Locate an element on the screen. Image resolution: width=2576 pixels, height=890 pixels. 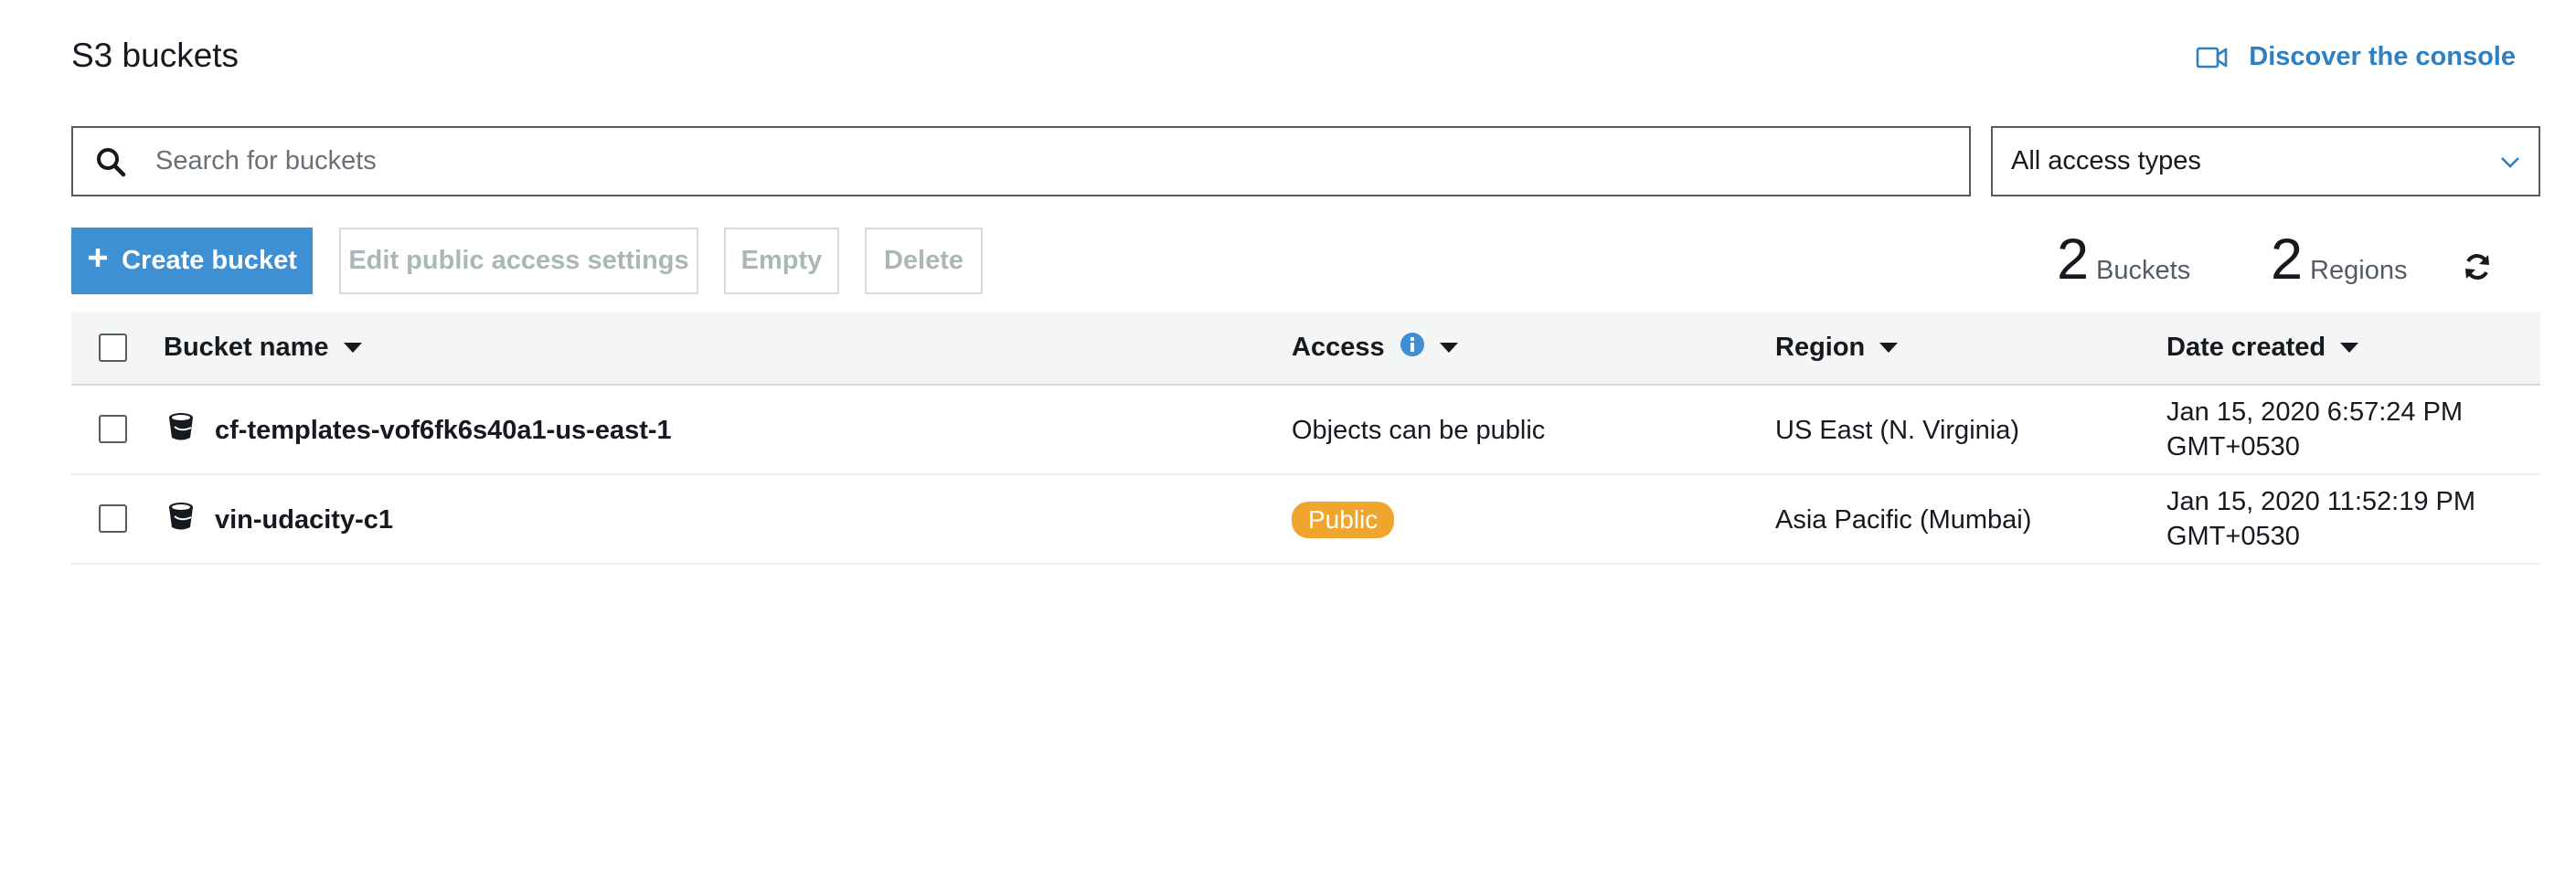
bucket-name-link: cf-templates-vof6fk6s40a1-us-east-1 is located at coordinates (443, 431).